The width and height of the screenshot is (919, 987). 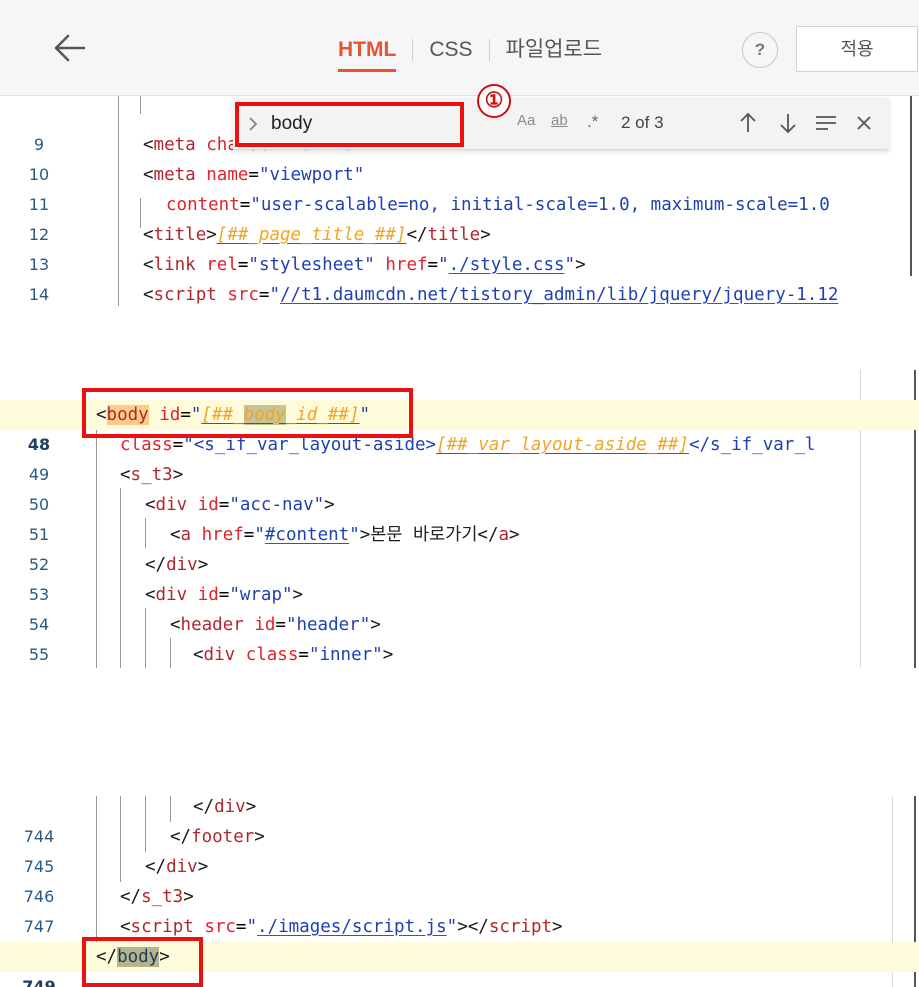 What do you see at coordinates (459, 247) in the screenshot?
I see `code-line: 13 <title>[##_page_title_##]</title>` at bounding box center [459, 247].